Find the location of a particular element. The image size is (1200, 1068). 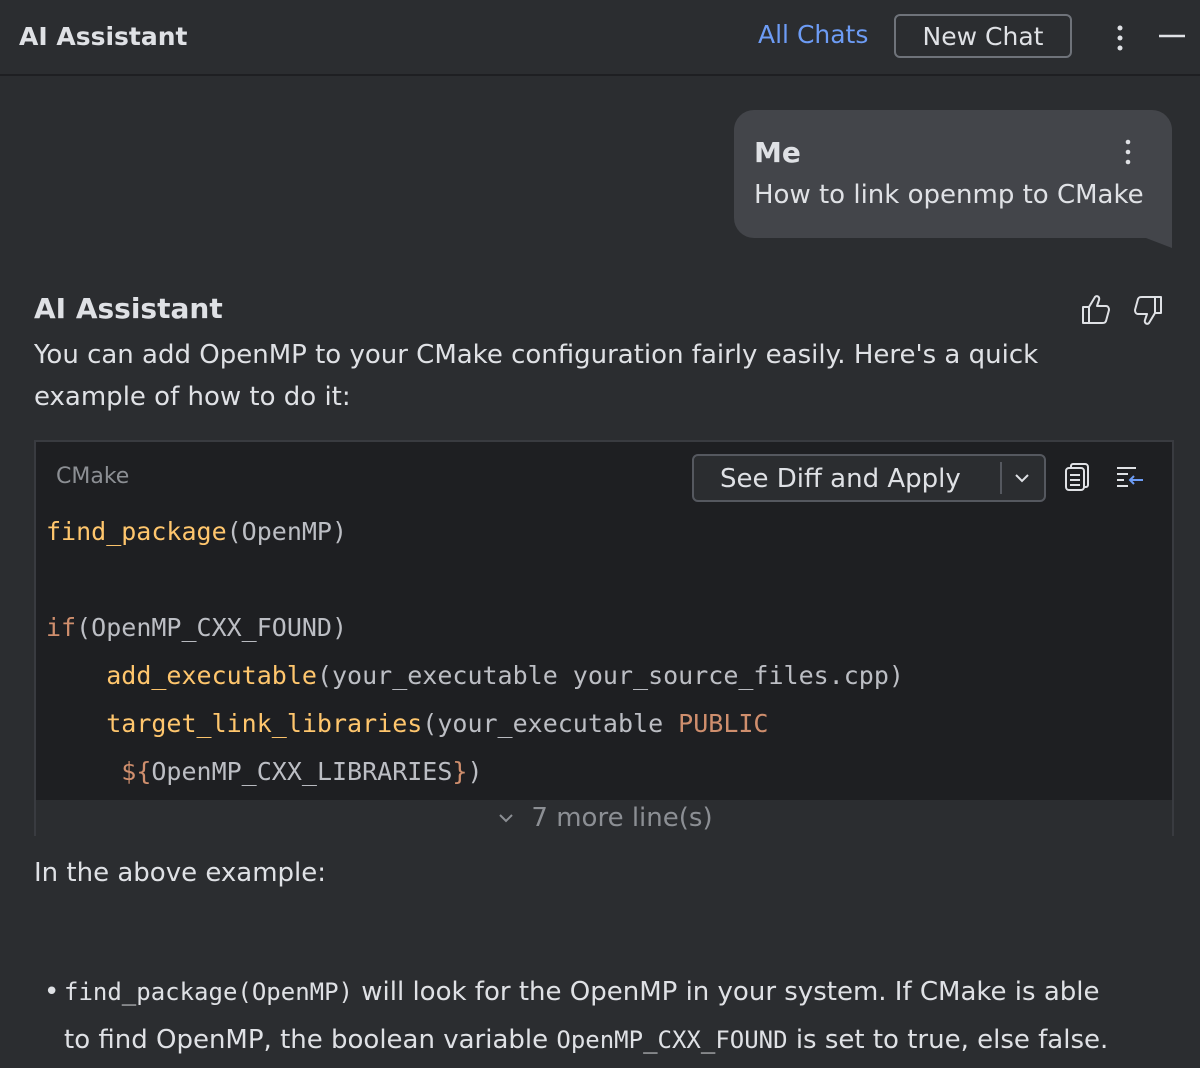

user-message: Me How to link openmp to CMake is located at coordinates (953, 179).